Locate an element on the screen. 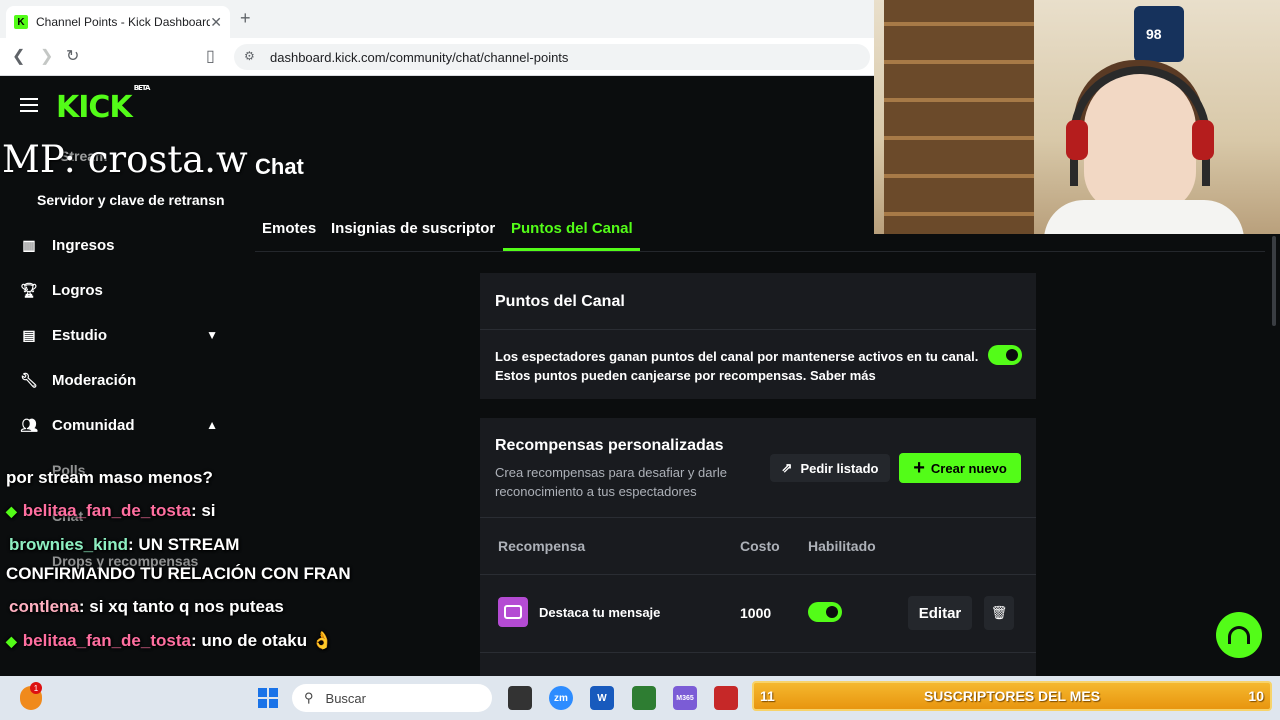 The height and width of the screenshot is (720, 1280). bookshelf is located at coordinates (959, 117).